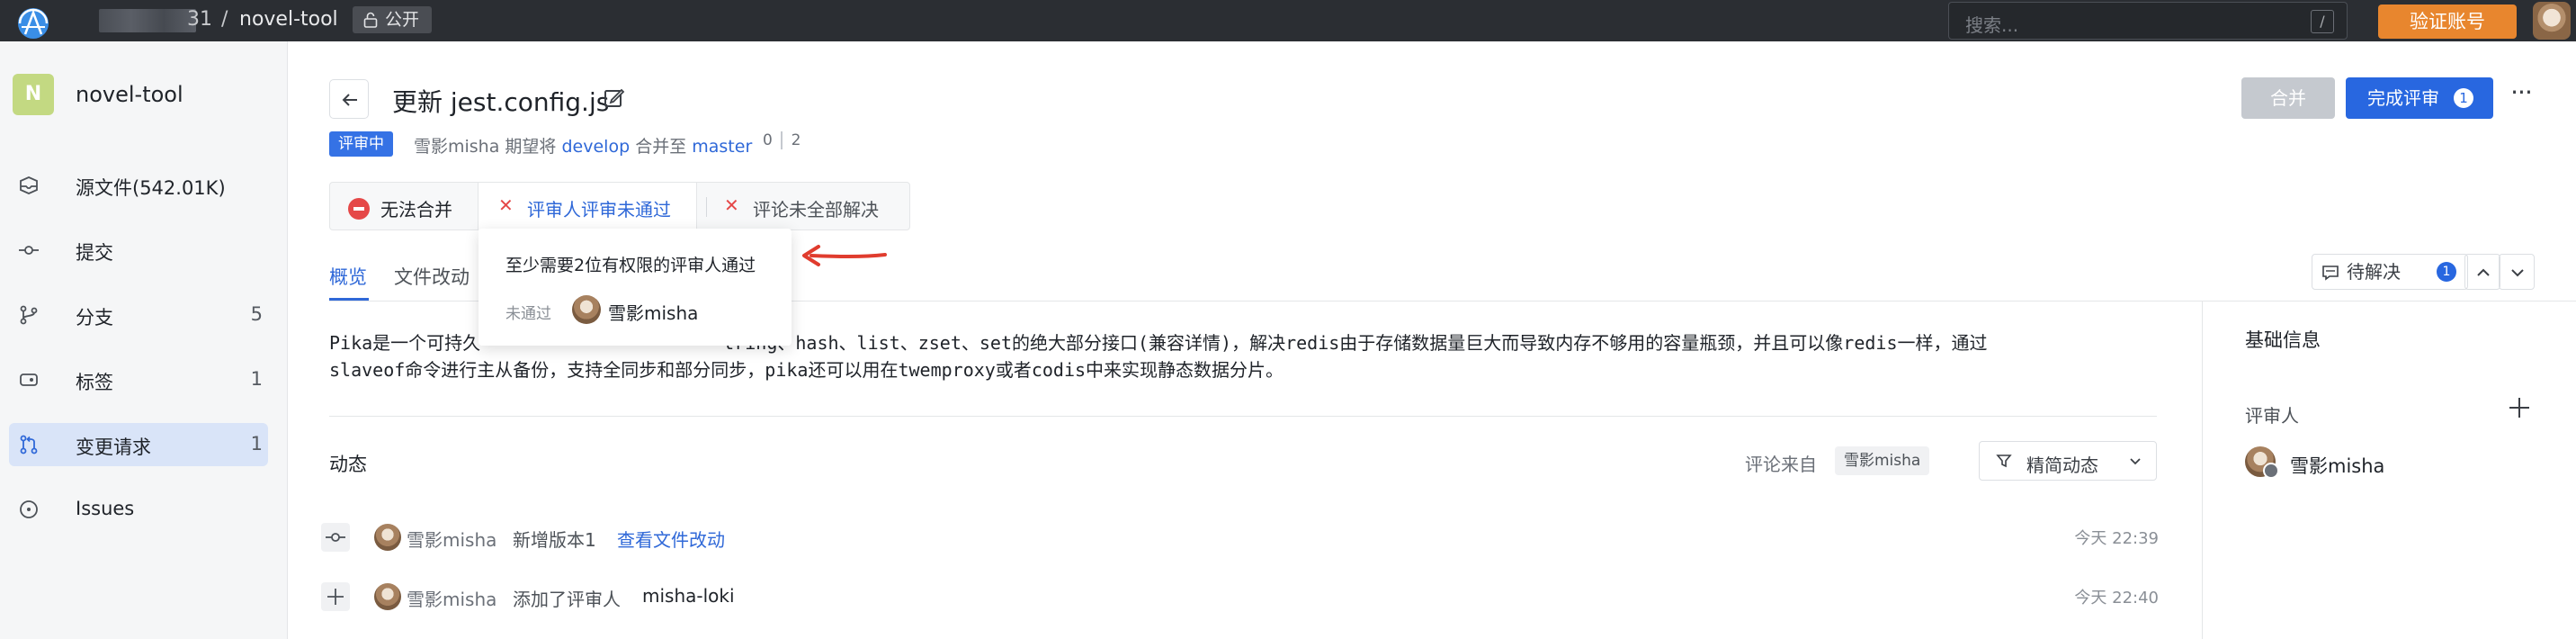 Image resolution: width=2576 pixels, height=639 pixels. What do you see at coordinates (29, 445) in the screenshot?
I see `merge-request-icon` at bounding box center [29, 445].